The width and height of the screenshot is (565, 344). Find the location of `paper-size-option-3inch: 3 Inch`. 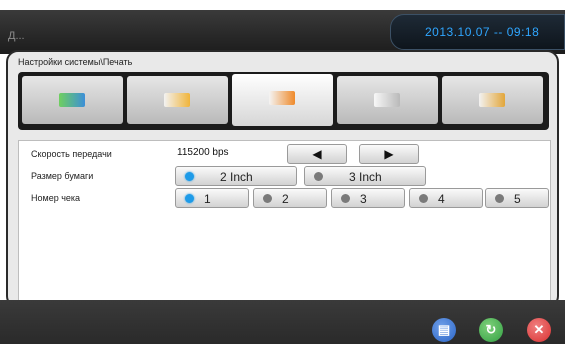

paper-size-option-3inch: 3 Inch is located at coordinates (365, 176).